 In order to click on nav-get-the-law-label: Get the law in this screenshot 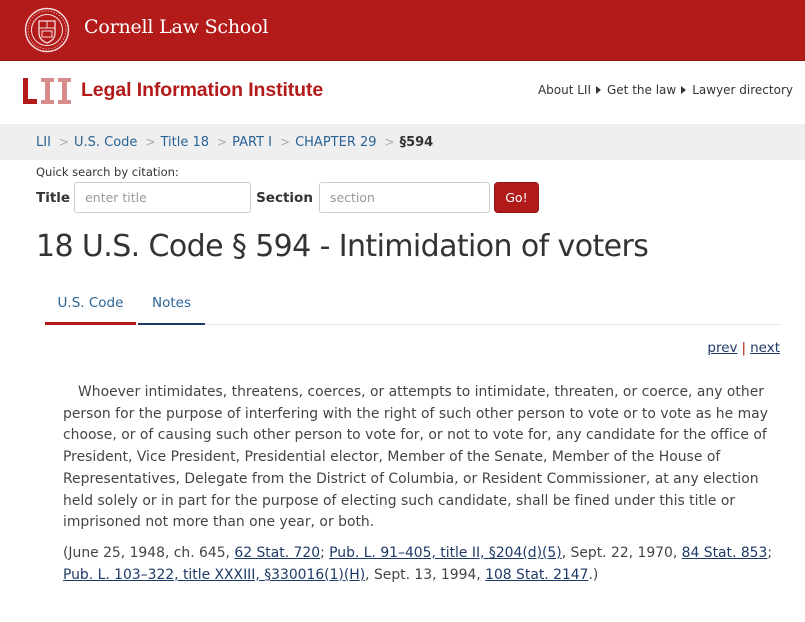, I will do `click(642, 90)`.